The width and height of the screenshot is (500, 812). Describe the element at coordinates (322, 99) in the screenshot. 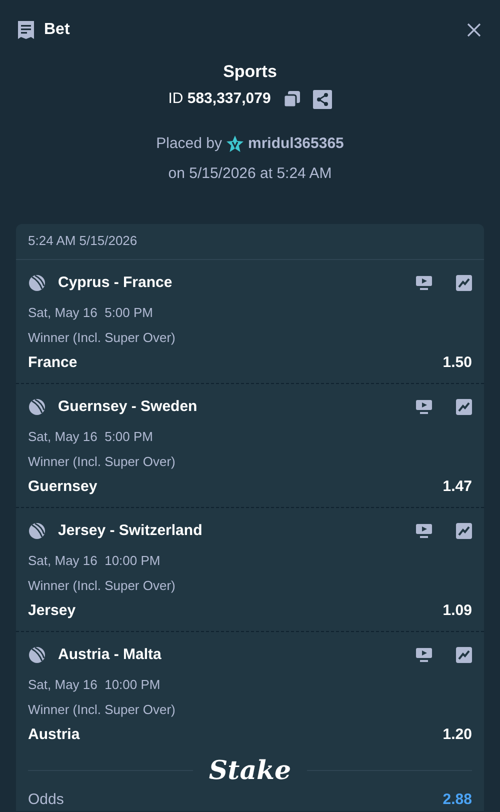

I see `share-icon` at that location.